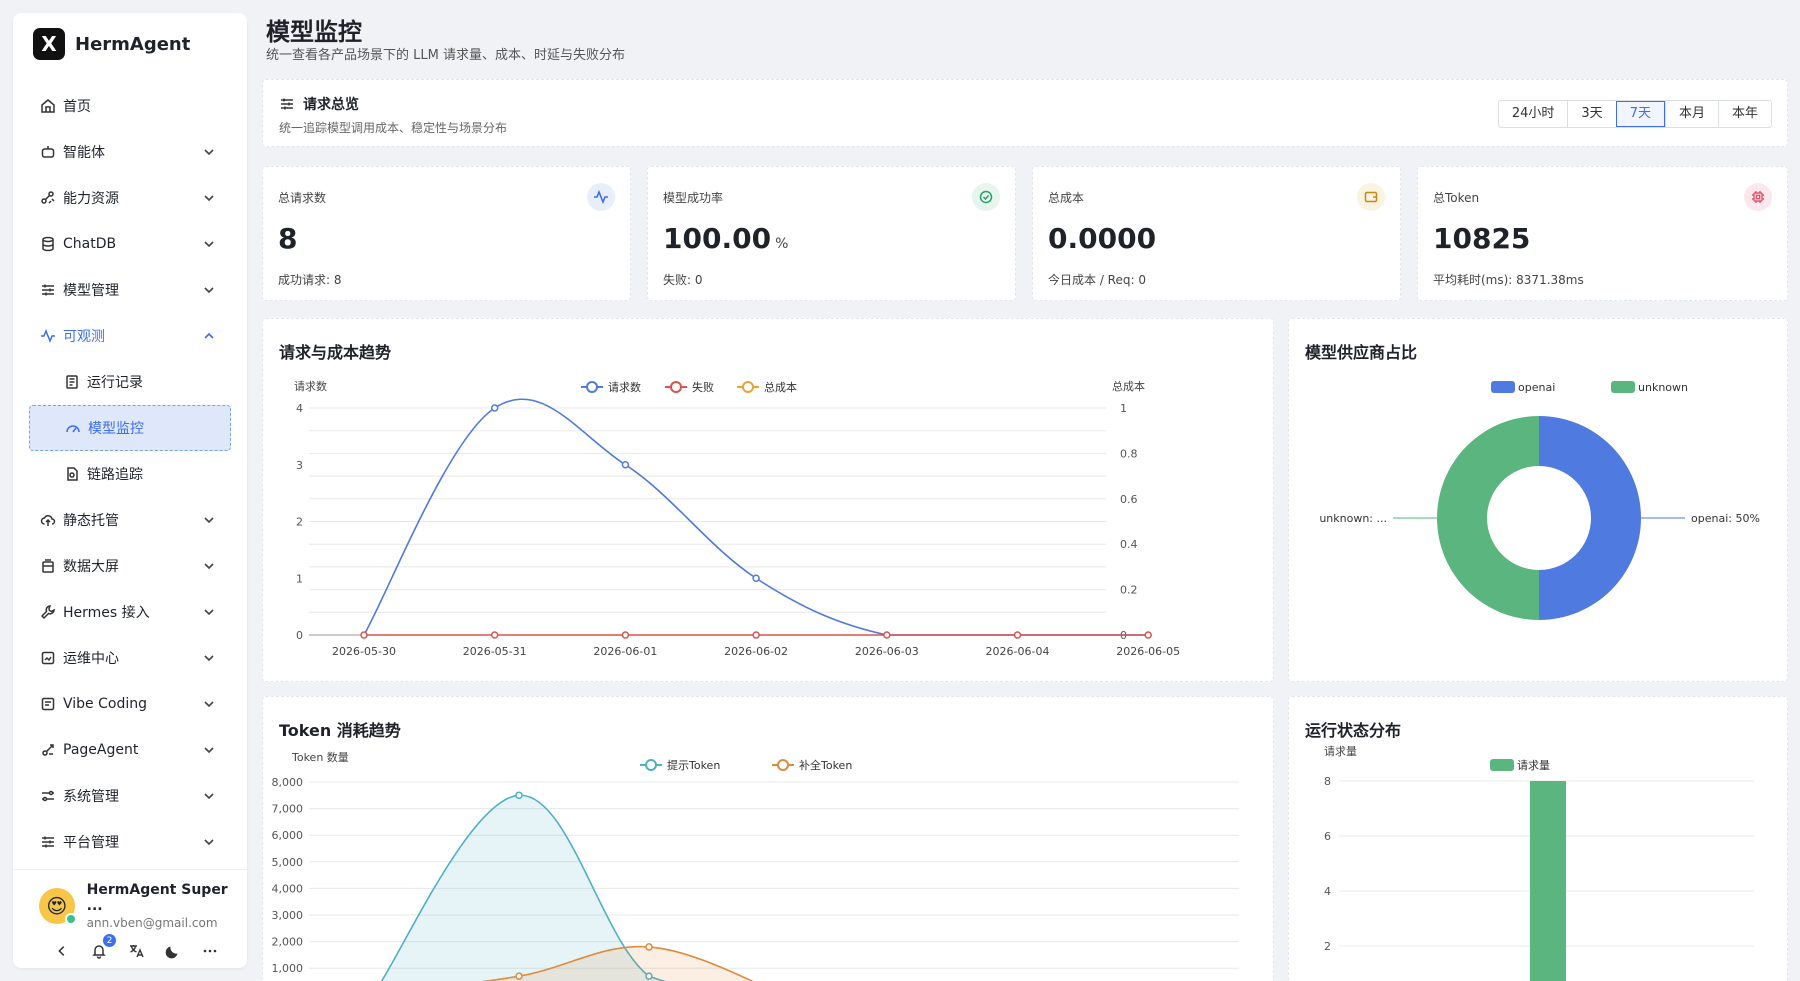 This screenshot has width=1800, height=981. Describe the element at coordinates (1533, 765) in the screenshot. I see `legend-label: 请求量` at that location.